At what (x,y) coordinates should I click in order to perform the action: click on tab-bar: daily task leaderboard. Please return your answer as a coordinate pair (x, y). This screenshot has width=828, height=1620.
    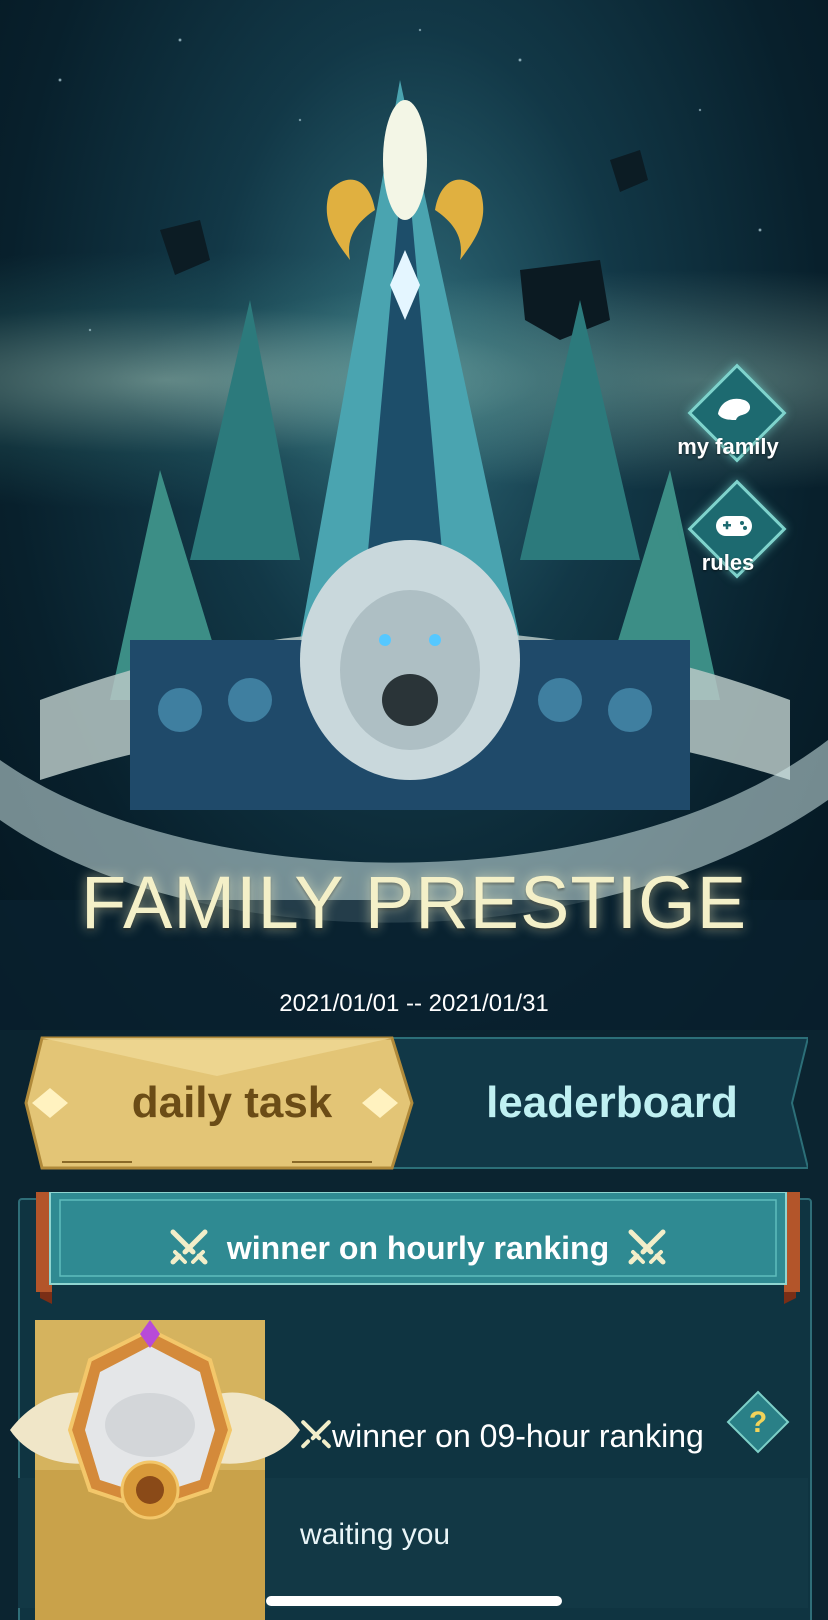
    Looking at the image, I should click on (415, 1103).